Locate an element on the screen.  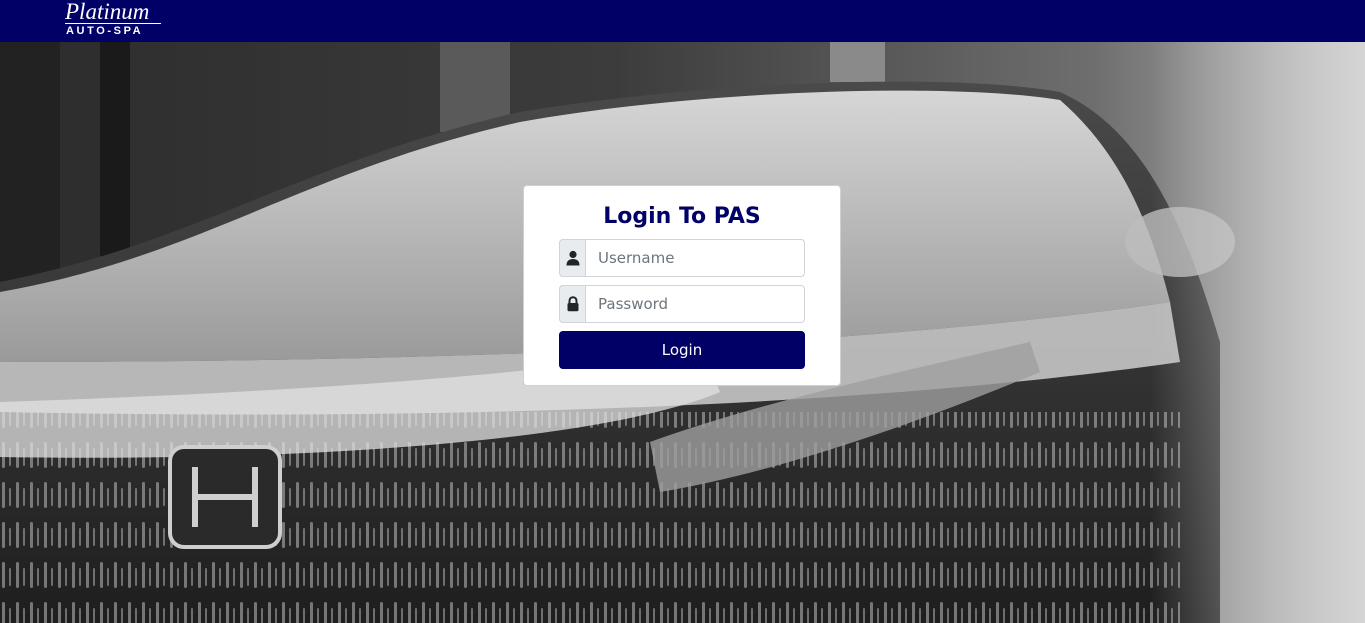
username-field is located at coordinates (695, 258).